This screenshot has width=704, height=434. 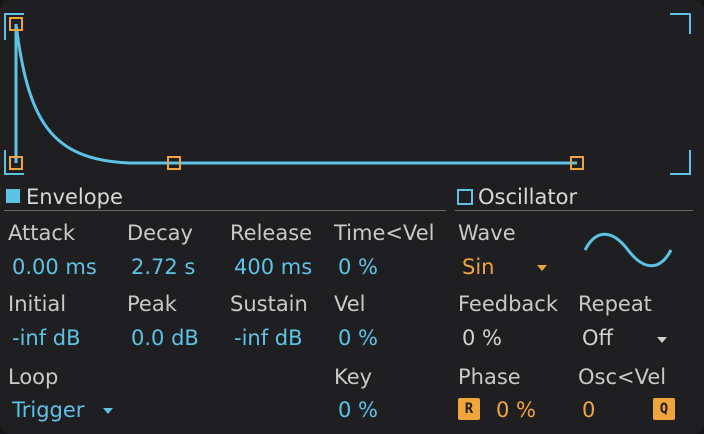 What do you see at coordinates (469, 409) in the screenshot?
I see `phase-retrigger-button: R` at bounding box center [469, 409].